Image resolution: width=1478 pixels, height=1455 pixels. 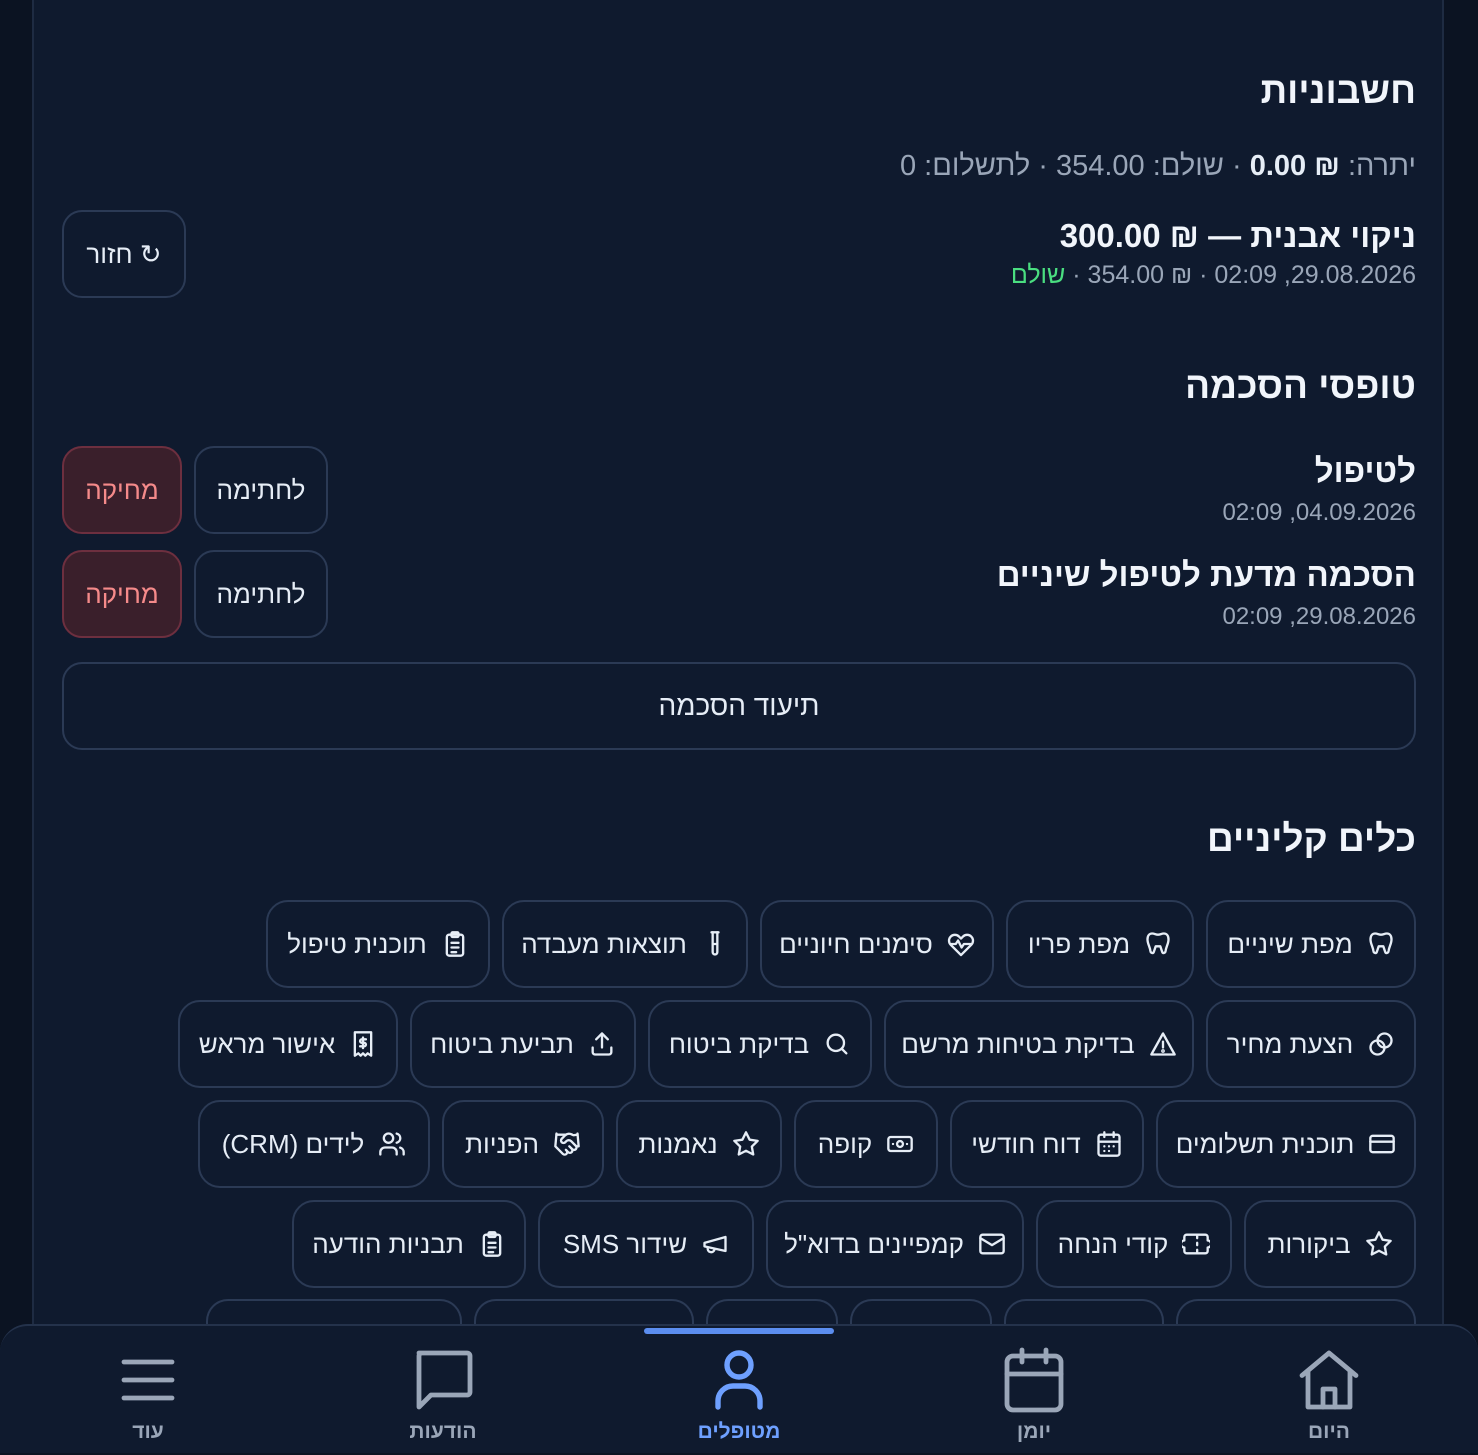 What do you see at coordinates (960, 945) in the screenshot?
I see `heart-pulse-icon` at bounding box center [960, 945].